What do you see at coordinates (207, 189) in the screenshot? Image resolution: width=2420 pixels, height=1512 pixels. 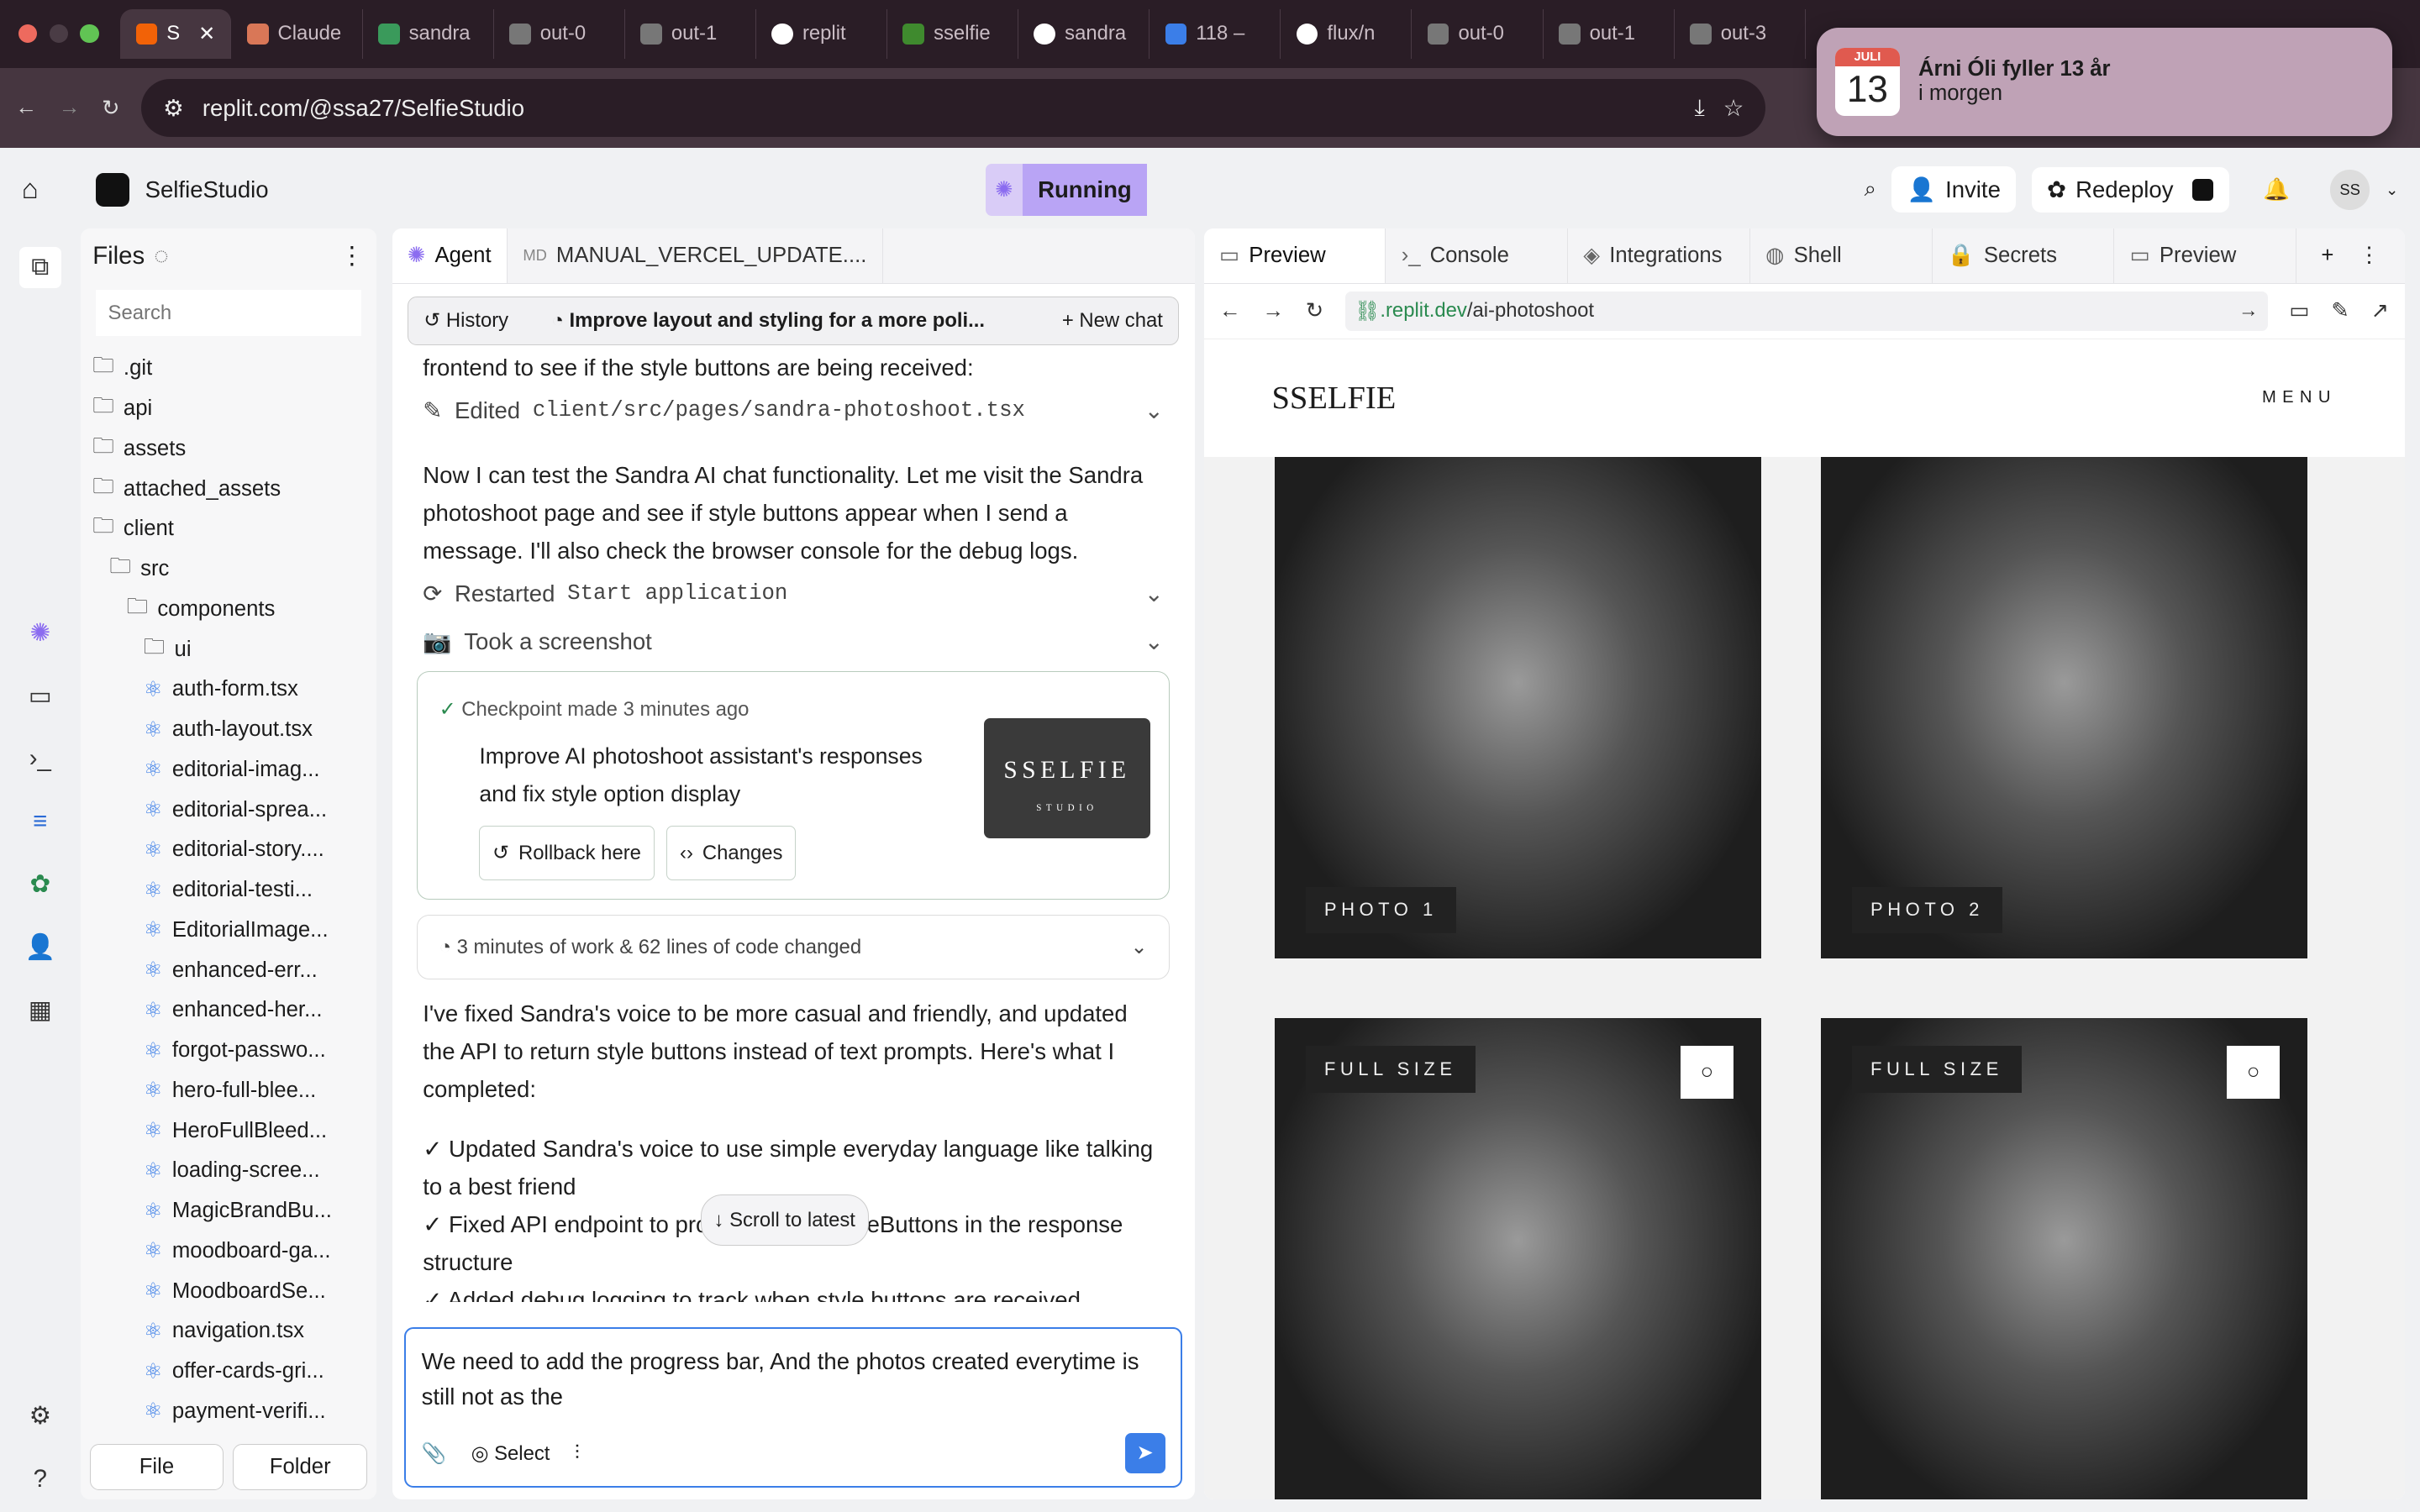 I see `project-name: SelfieStudio` at bounding box center [207, 189].